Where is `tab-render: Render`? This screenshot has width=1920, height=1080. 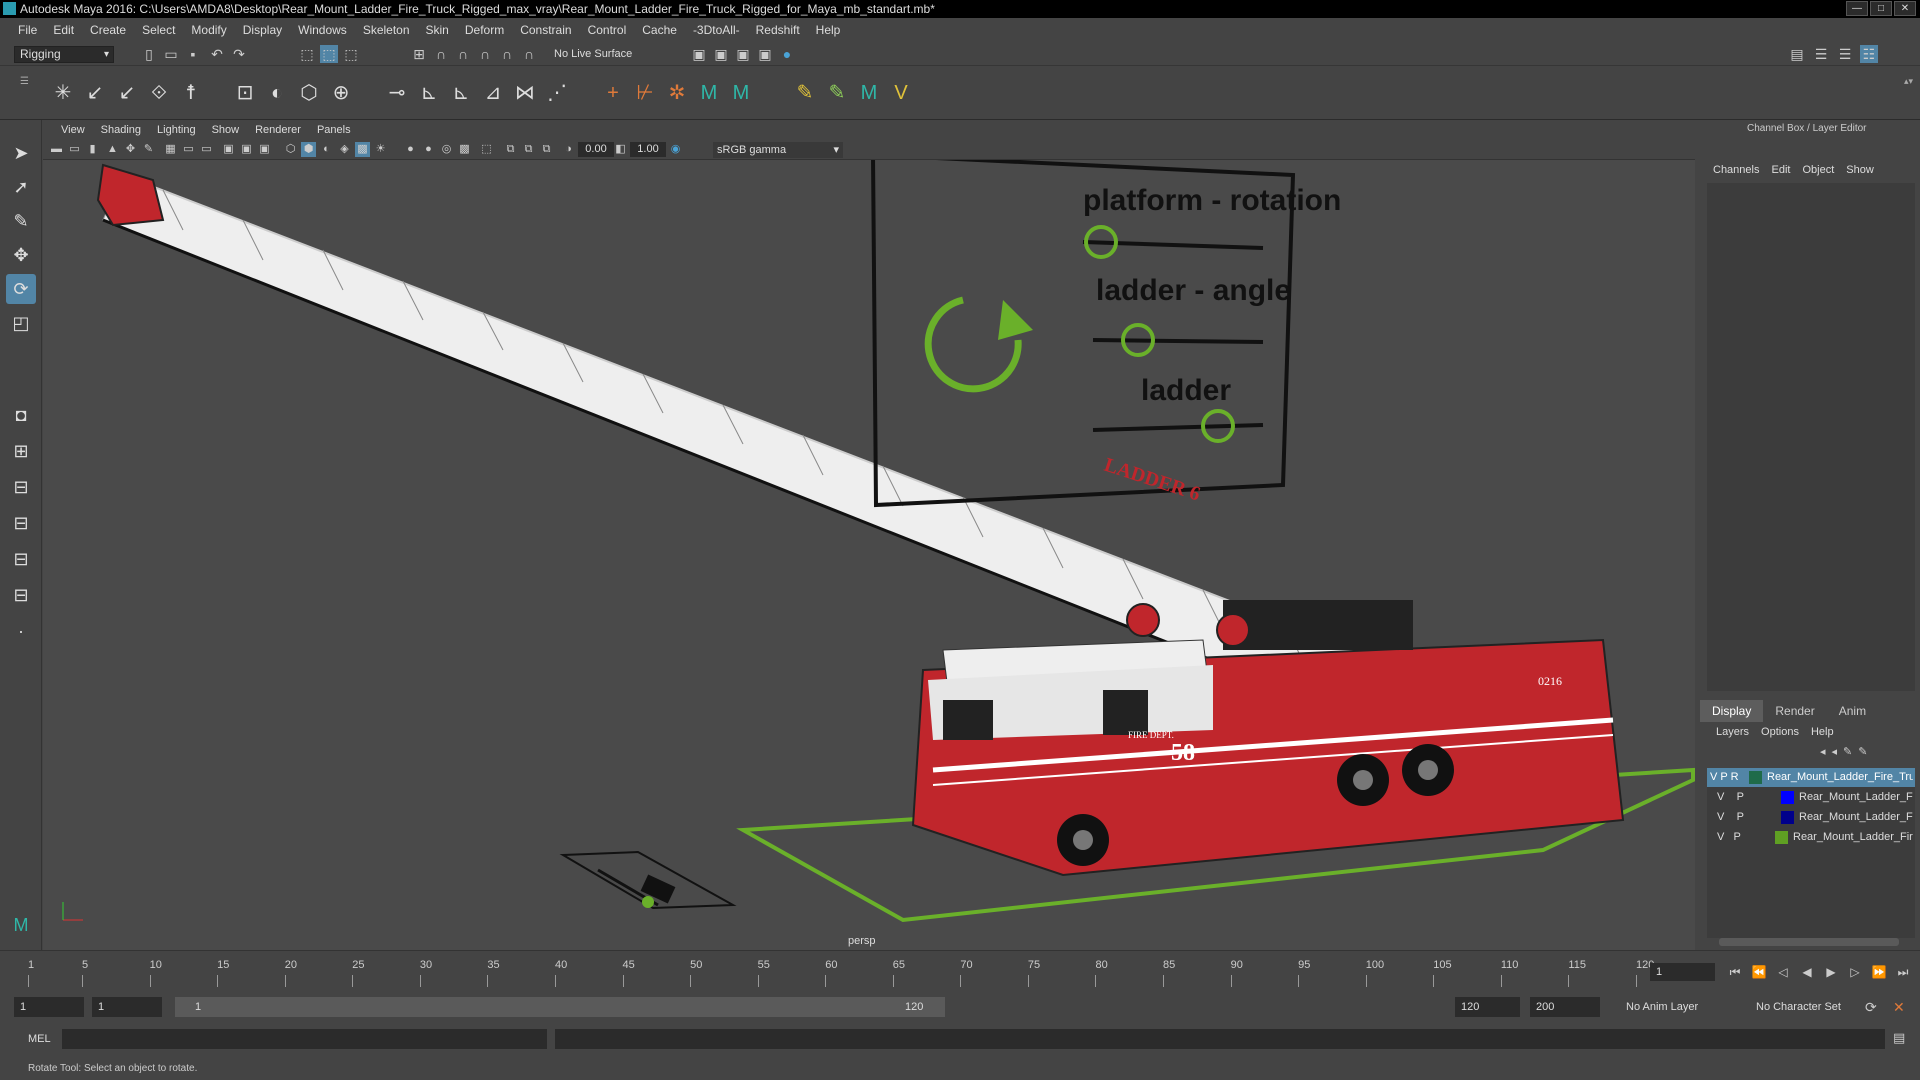
tab-render: Render is located at coordinates (1794, 711).